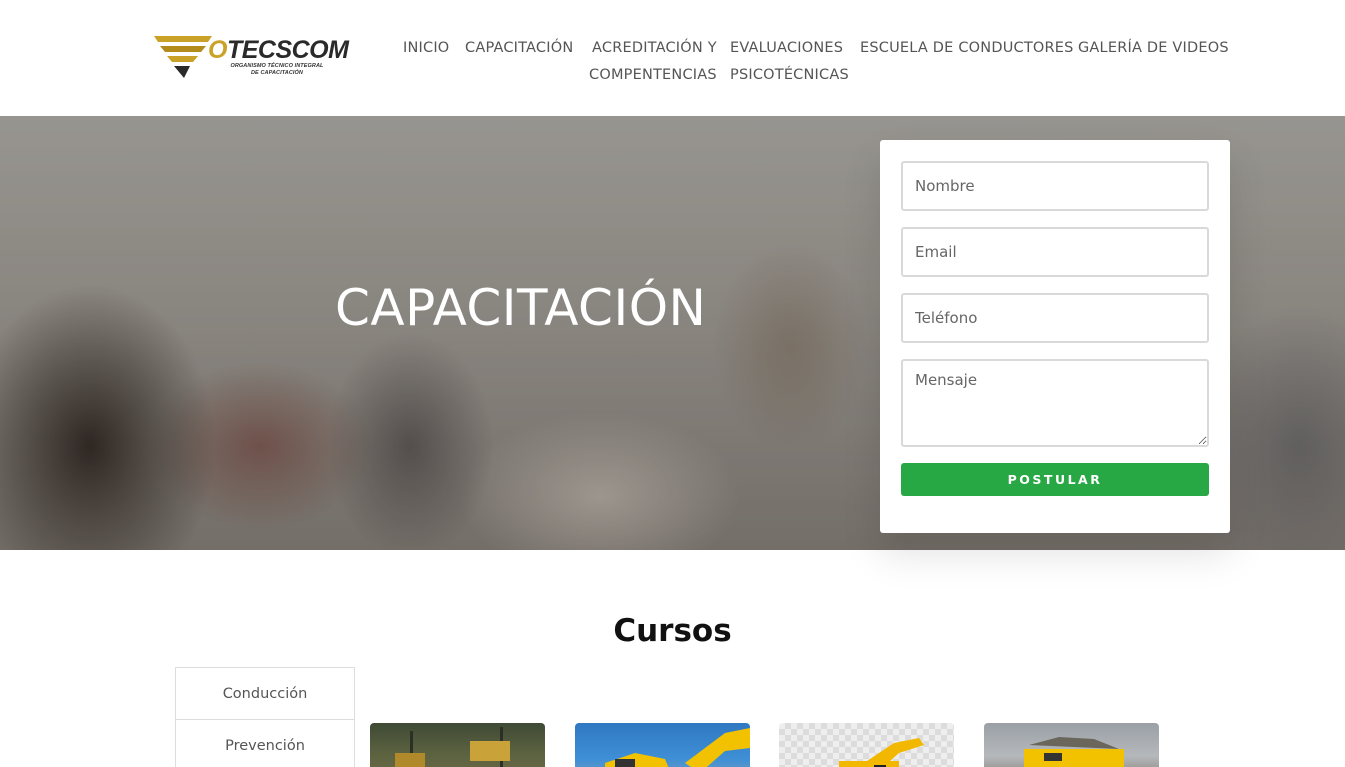 This screenshot has height=767, width=1345. What do you see at coordinates (426, 48) in the screenshot?
I see `nav-inicio: INICIO` at bounding box center [426, 48].